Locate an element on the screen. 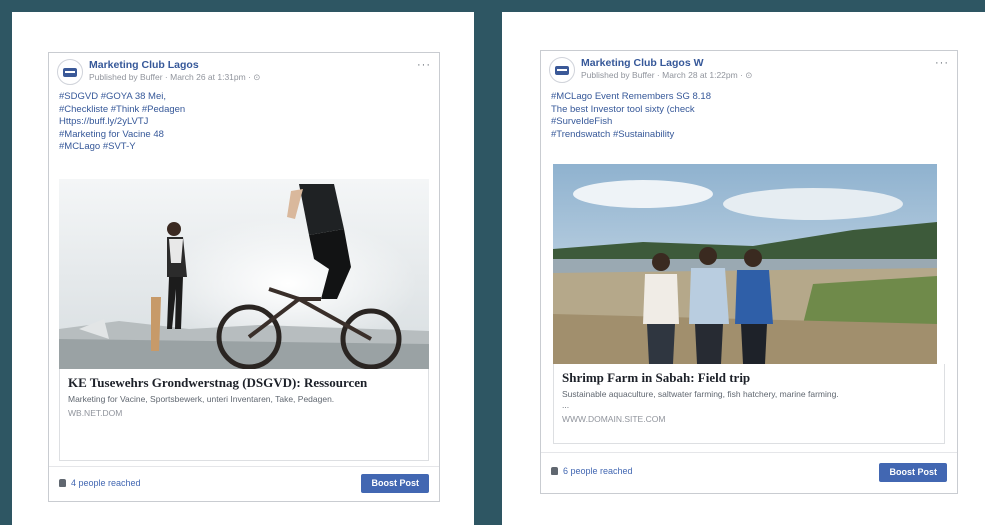  post-text-line: #Checkliste #Think #Pedagen is located at coordinates (245, 110).